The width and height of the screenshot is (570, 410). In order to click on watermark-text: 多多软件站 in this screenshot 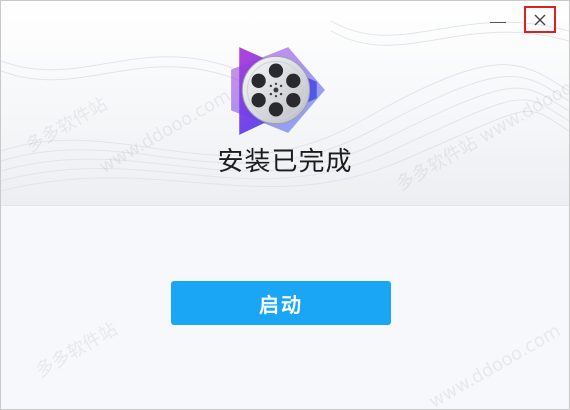, I will do `click(76, 350)`.